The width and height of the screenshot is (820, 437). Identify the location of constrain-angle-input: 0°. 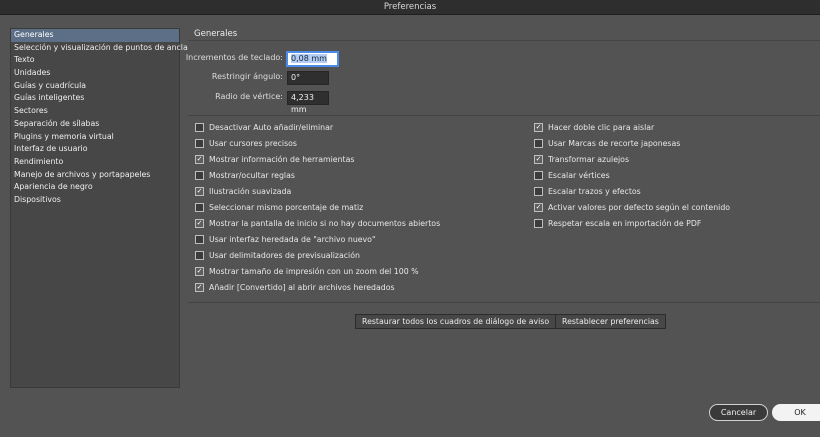
(308, 78).